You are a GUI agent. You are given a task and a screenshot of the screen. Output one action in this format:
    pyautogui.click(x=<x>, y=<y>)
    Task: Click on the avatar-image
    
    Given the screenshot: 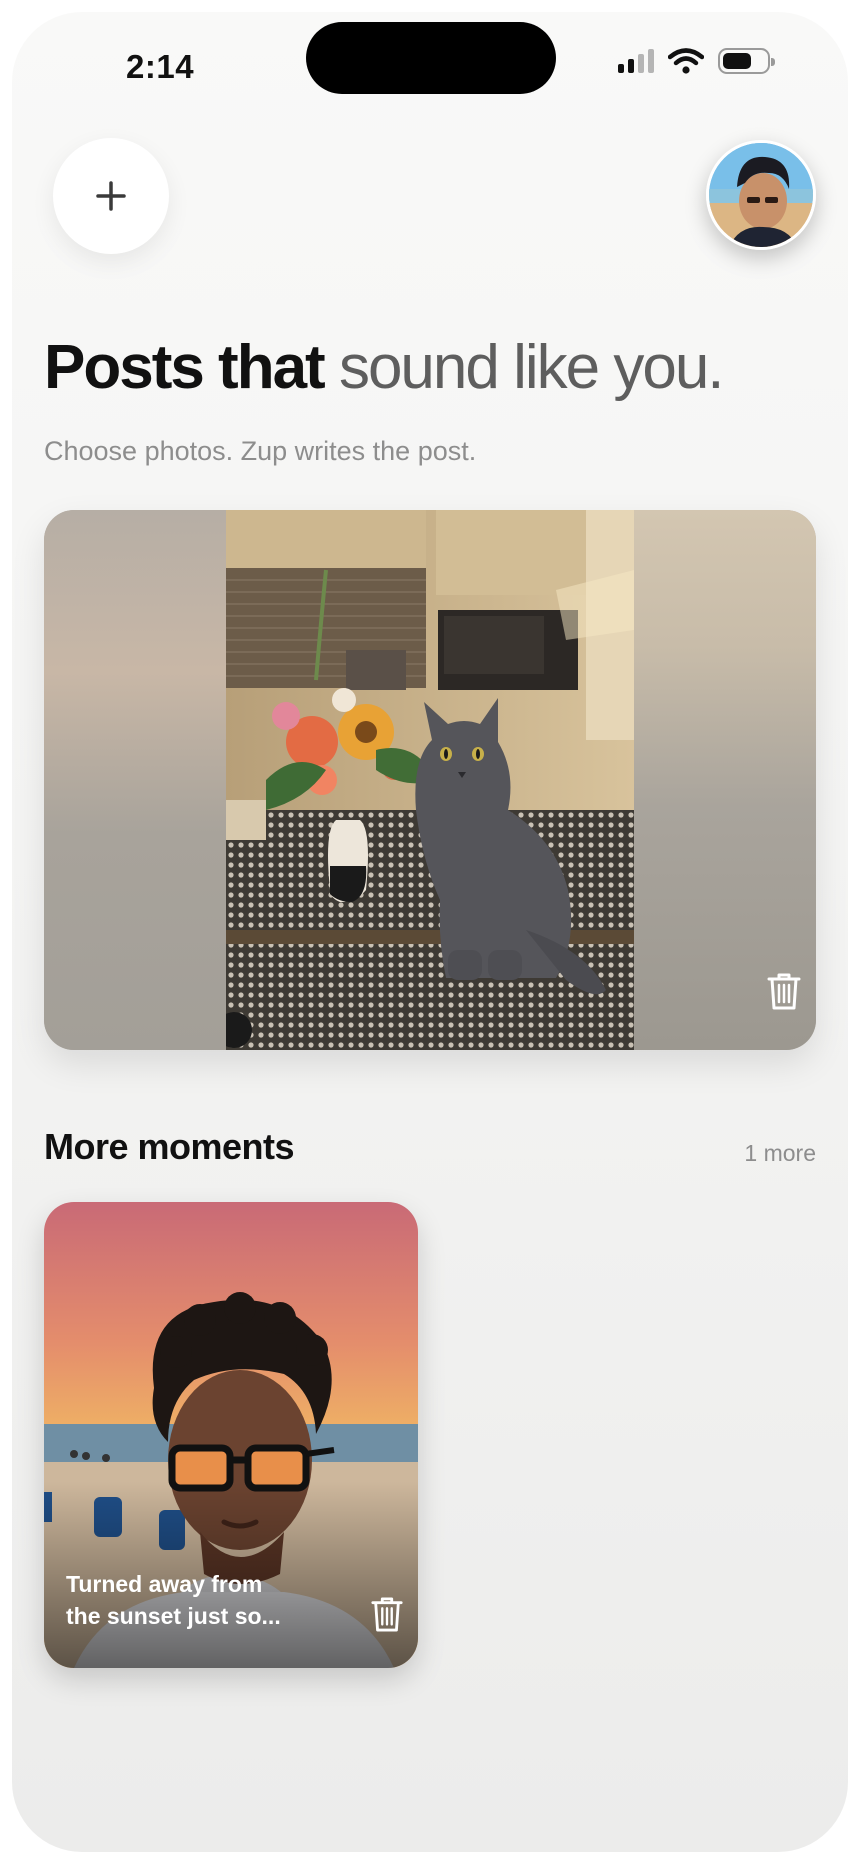 What is the action you would take?
    pyautogui.click(x=761, y=195)
    